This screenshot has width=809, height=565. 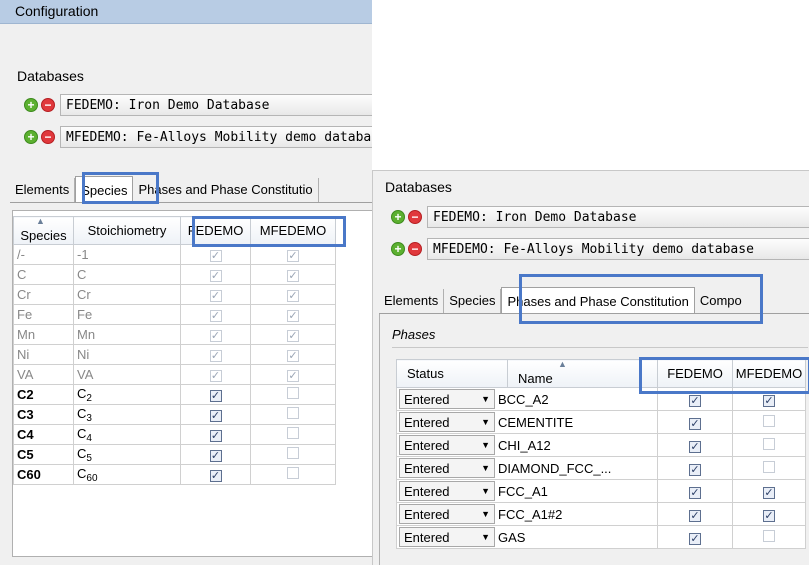 What do you see at coordinates (598, 300) in the screenshot?
I see `tab-phases-and-phase-constitution: Phases and Phase Constitution` at bounding box center [598, 300].